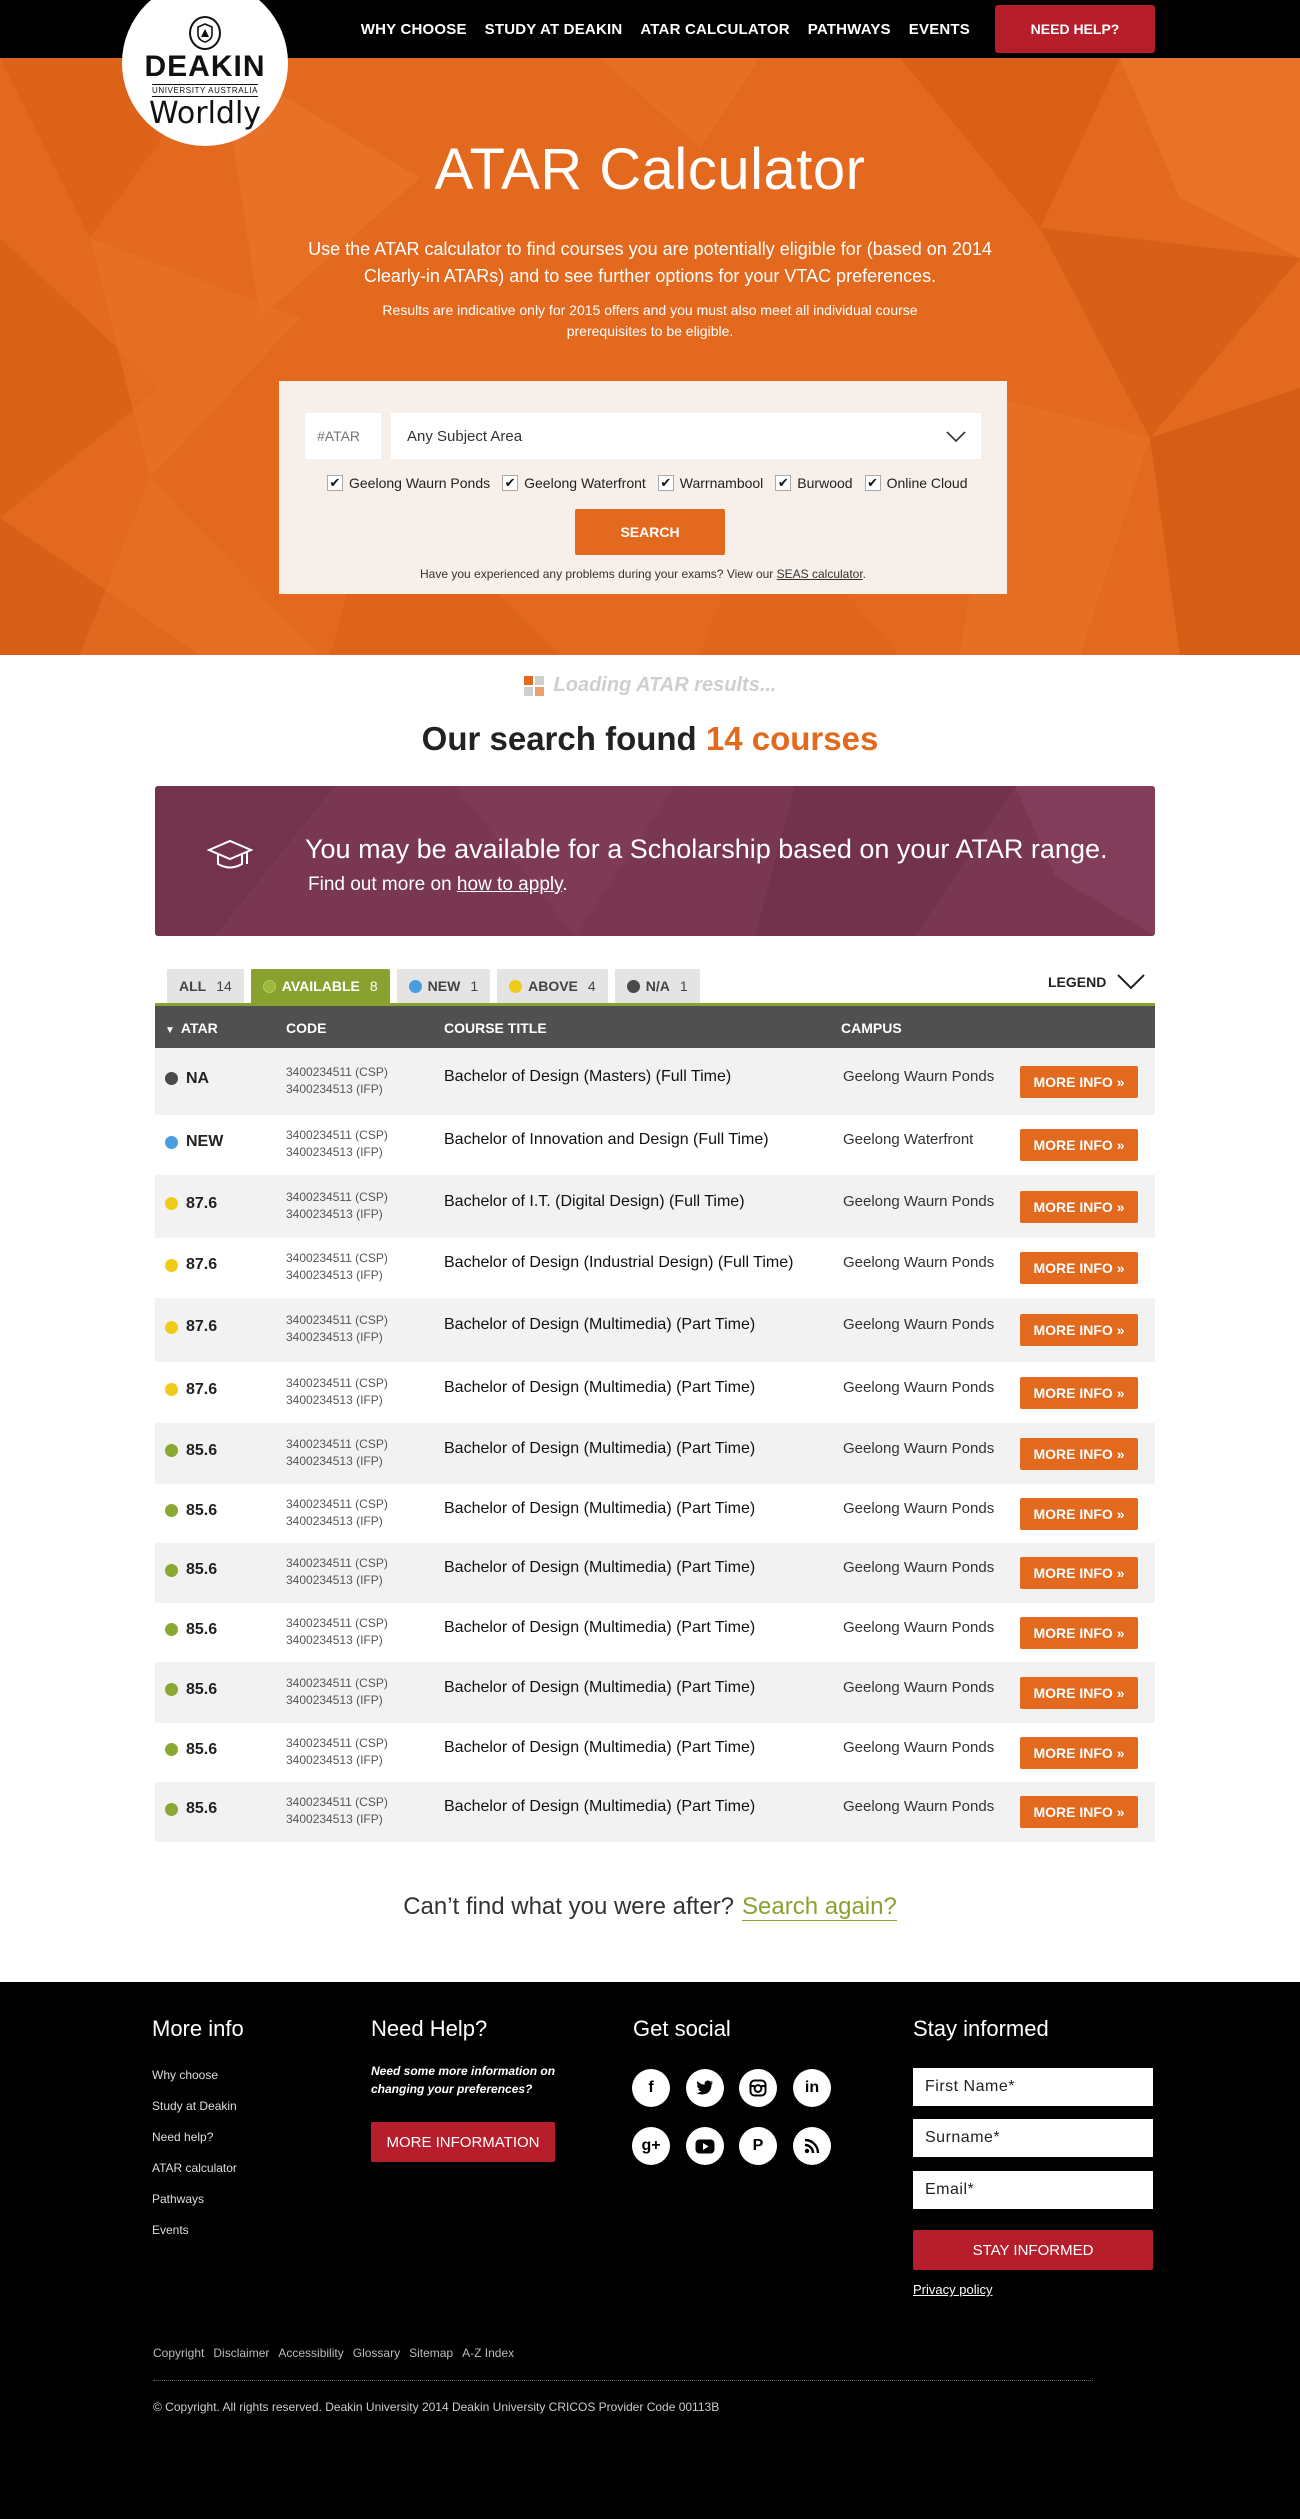  Describe the element at coordinates (812, 2146) in the screenshot. I see `rss-icon` at that location.